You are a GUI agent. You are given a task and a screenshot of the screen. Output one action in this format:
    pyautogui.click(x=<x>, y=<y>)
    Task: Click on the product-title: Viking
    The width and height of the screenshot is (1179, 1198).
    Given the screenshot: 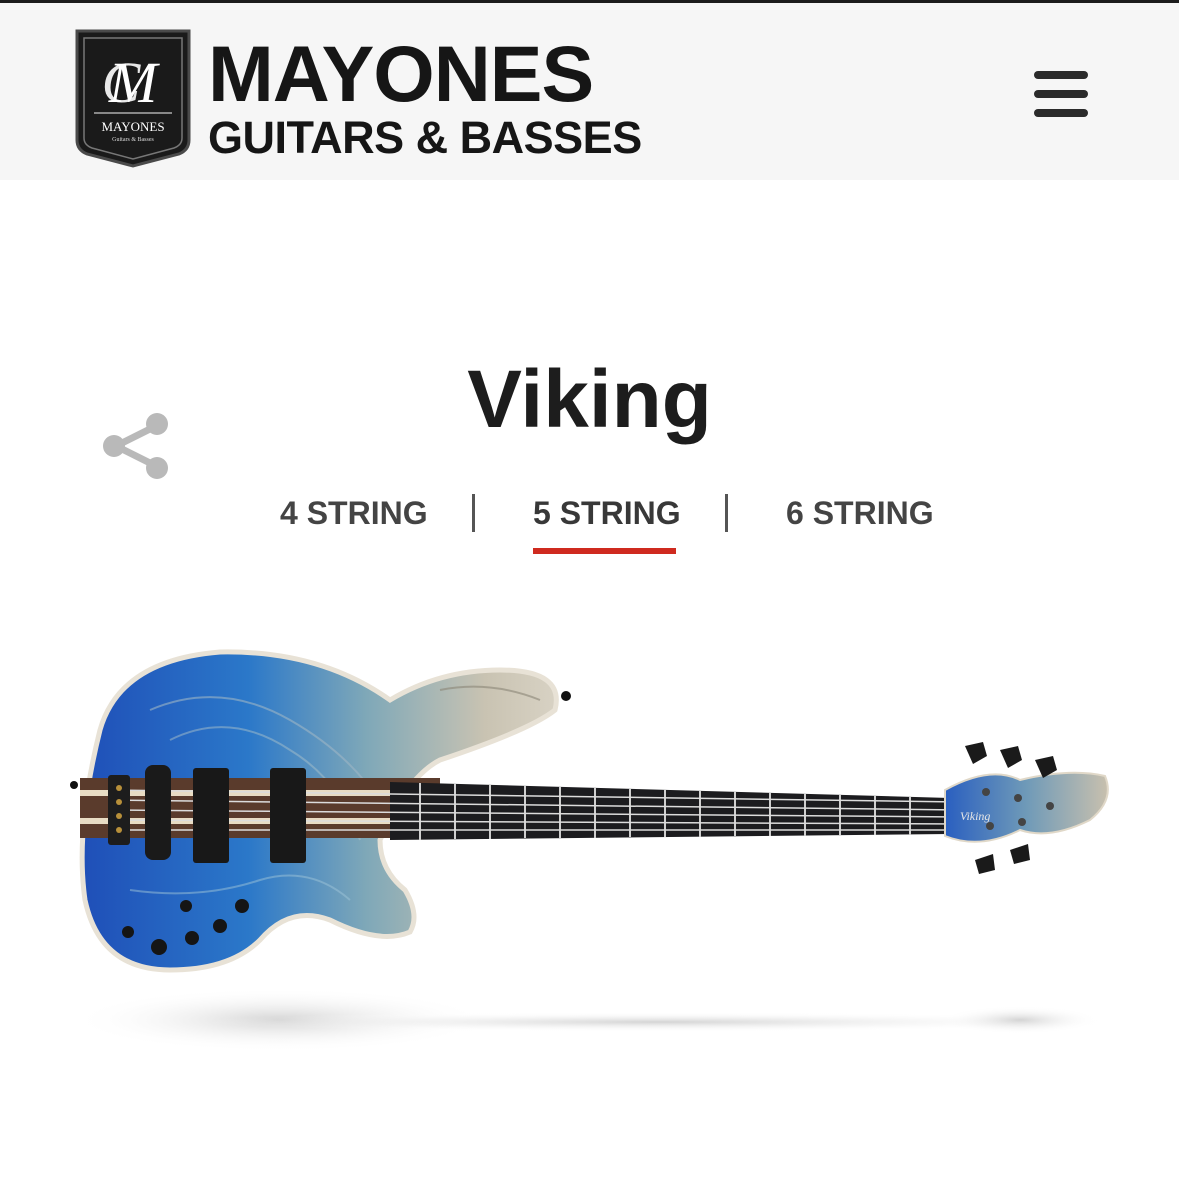 What is the action you would take?
    pyautogui.click(x=589, y=399)
    